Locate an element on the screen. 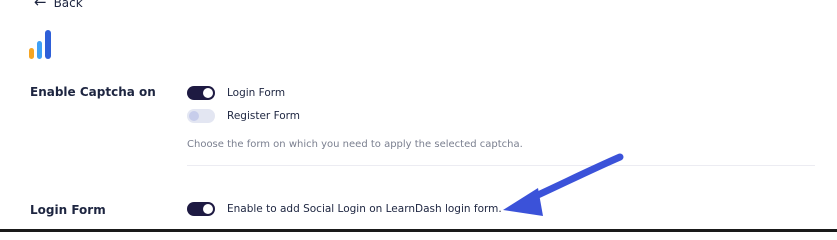  register-form-captcha-label: Register Form is located at coordinates (264, 116).